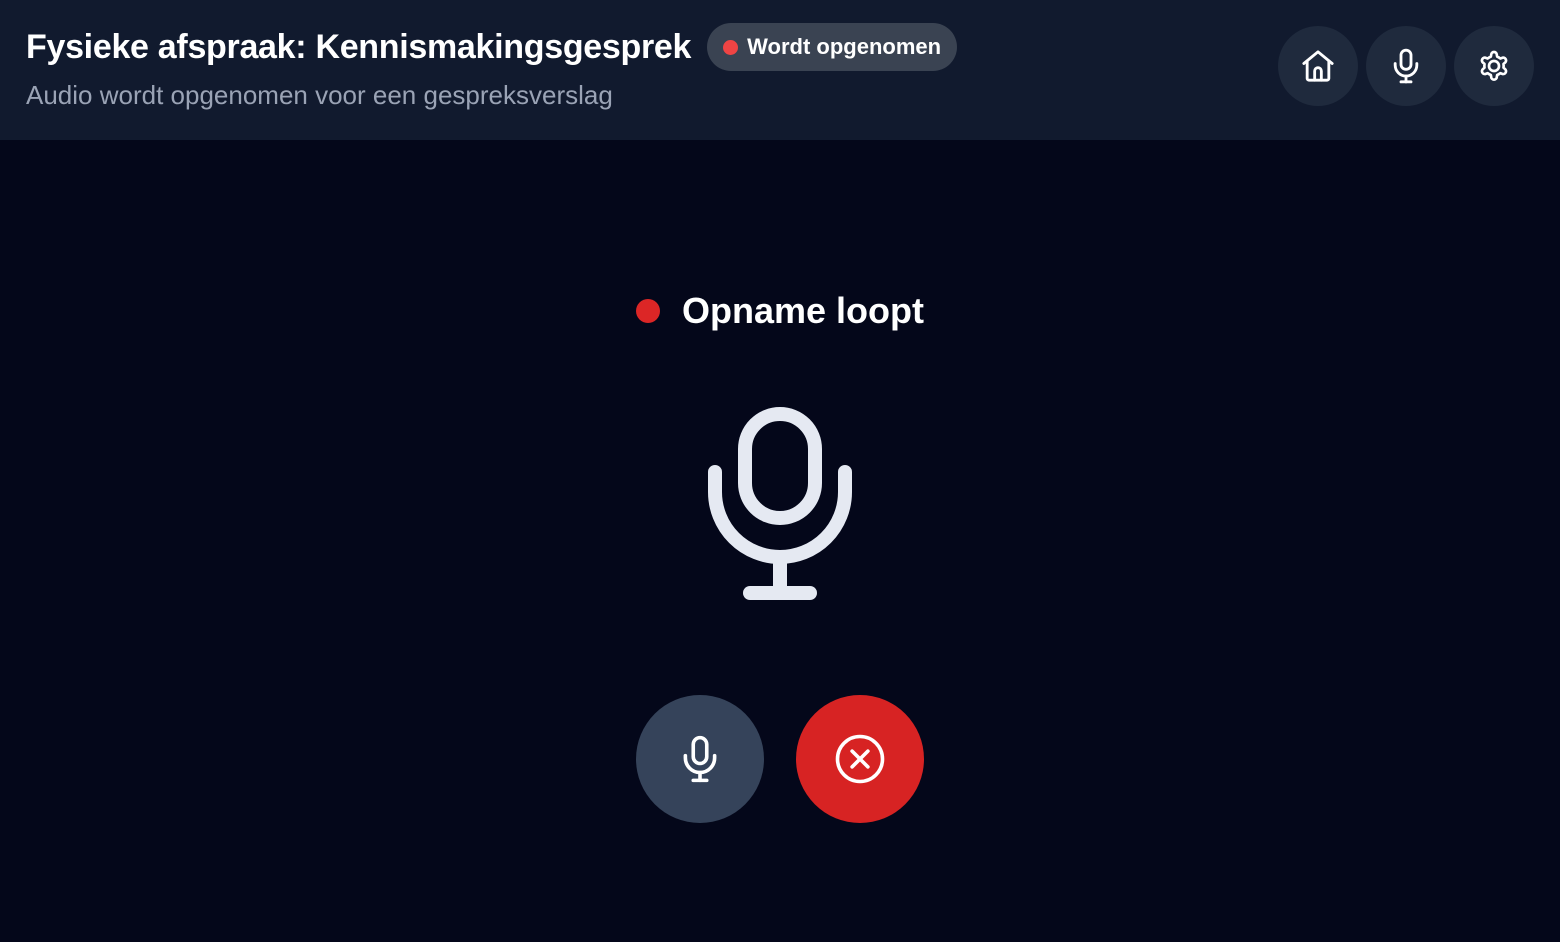 This screenshot has height=942, width=1560. I want to click on recording-badge-label: Wordt opgenomen, so click(844, 46).